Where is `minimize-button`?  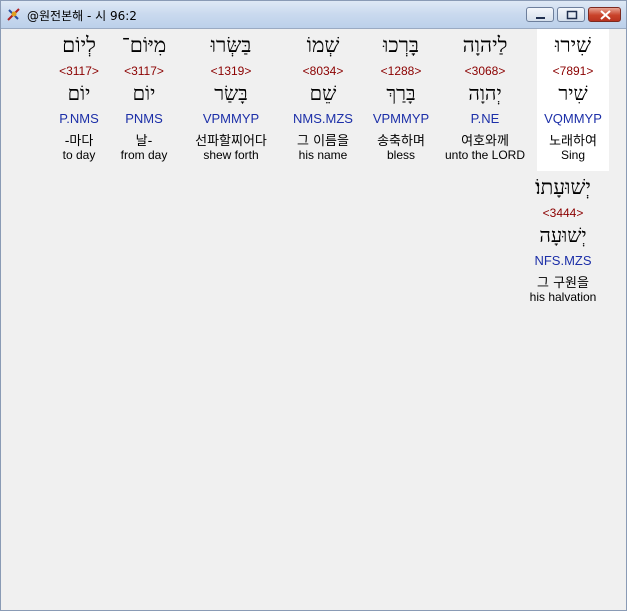 minimize-button is located at coordinates (540, 14).